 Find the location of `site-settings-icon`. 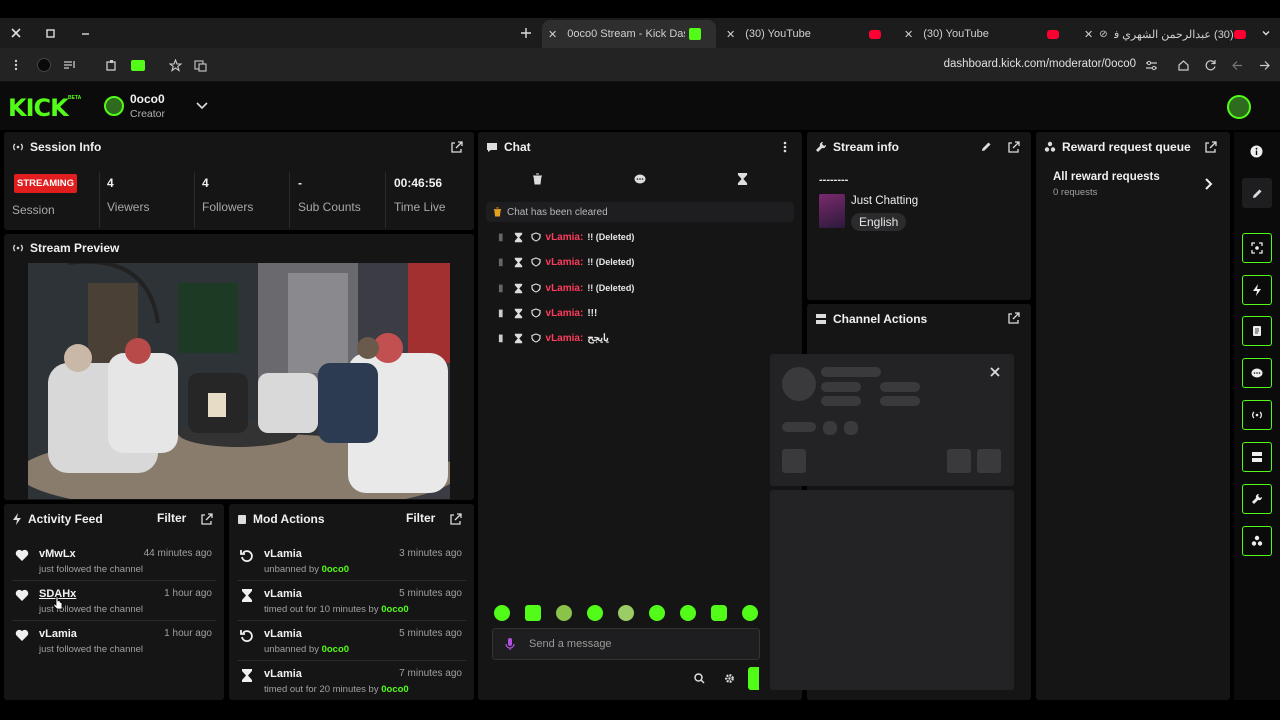

site-settings-icon is located at coordinates (1151, 65).